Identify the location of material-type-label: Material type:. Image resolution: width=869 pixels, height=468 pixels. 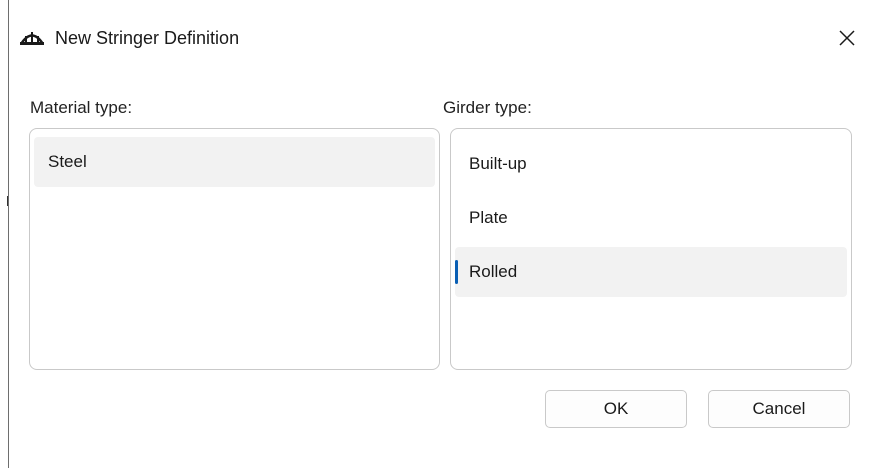
(81, 107).